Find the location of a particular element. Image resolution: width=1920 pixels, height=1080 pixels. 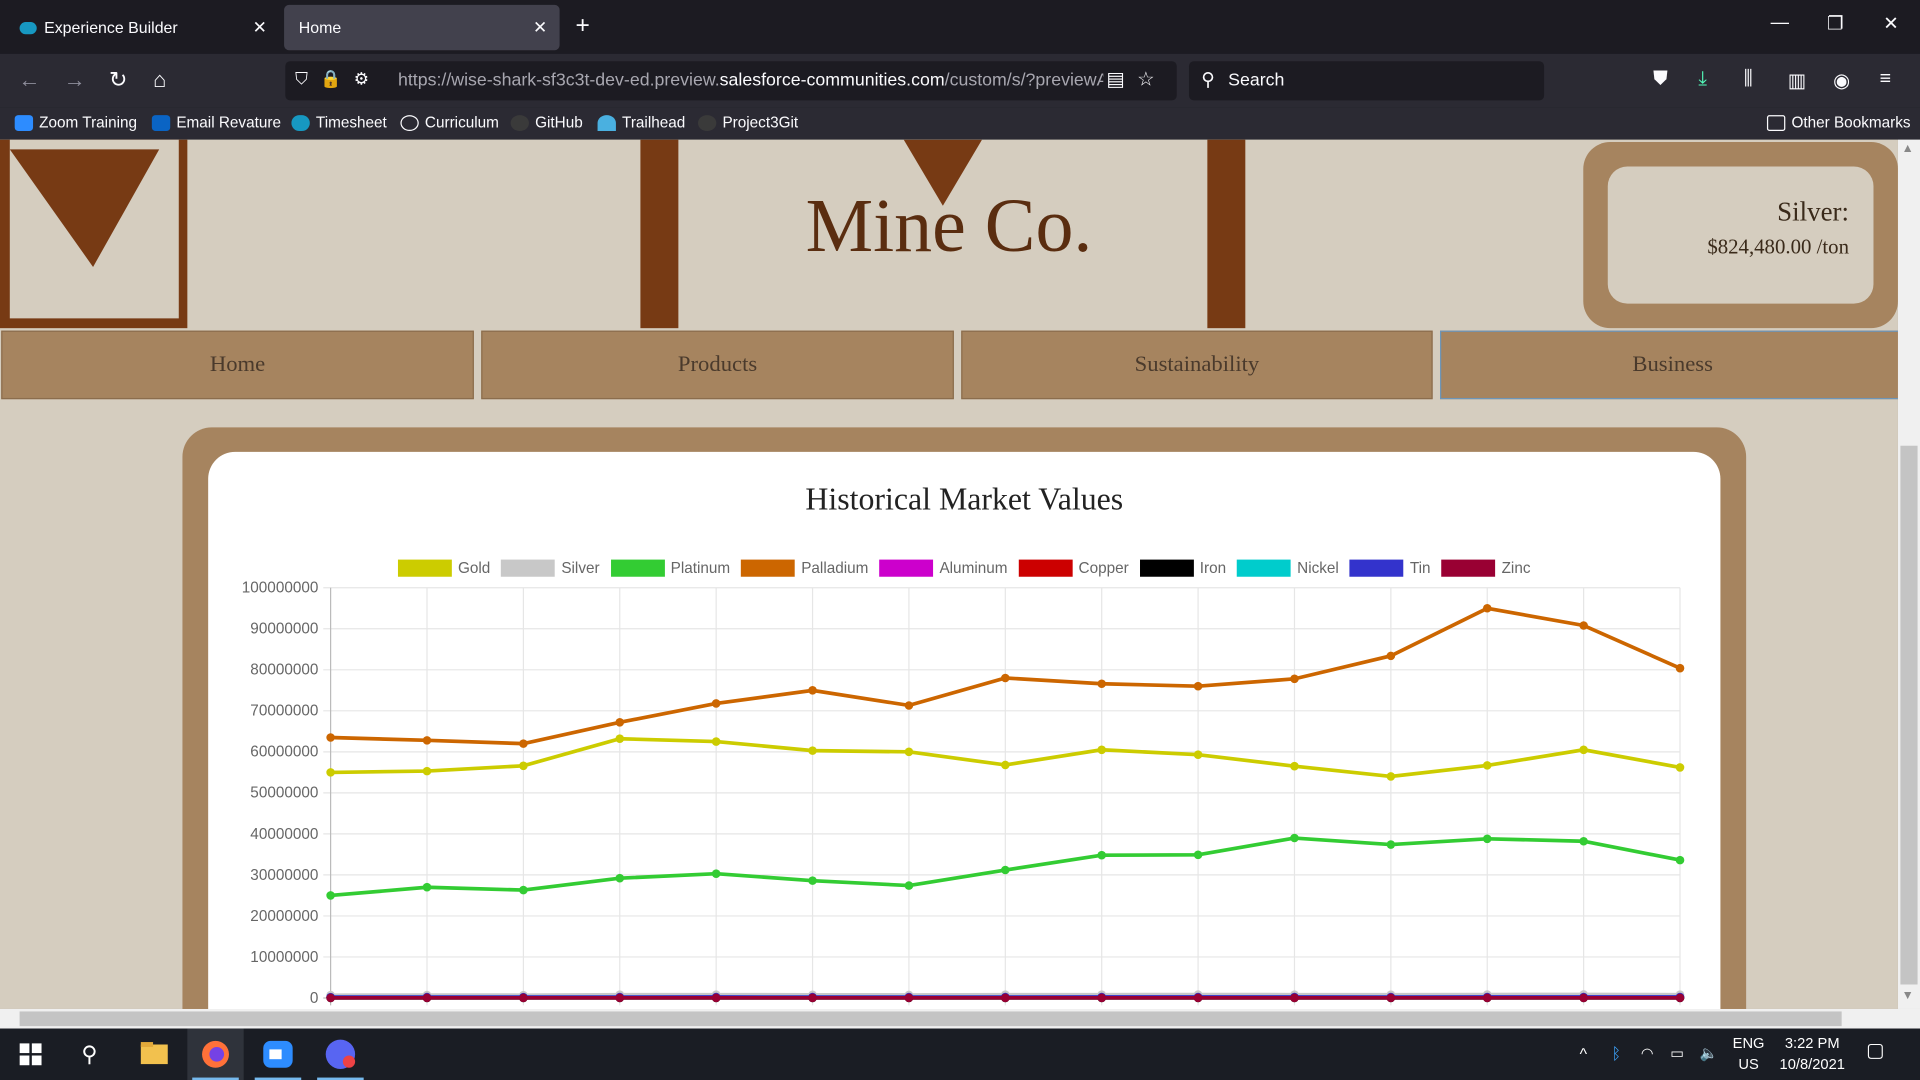

clock: 3:22 PM 10/8/2021 is located at coordinates (1812, 1054).